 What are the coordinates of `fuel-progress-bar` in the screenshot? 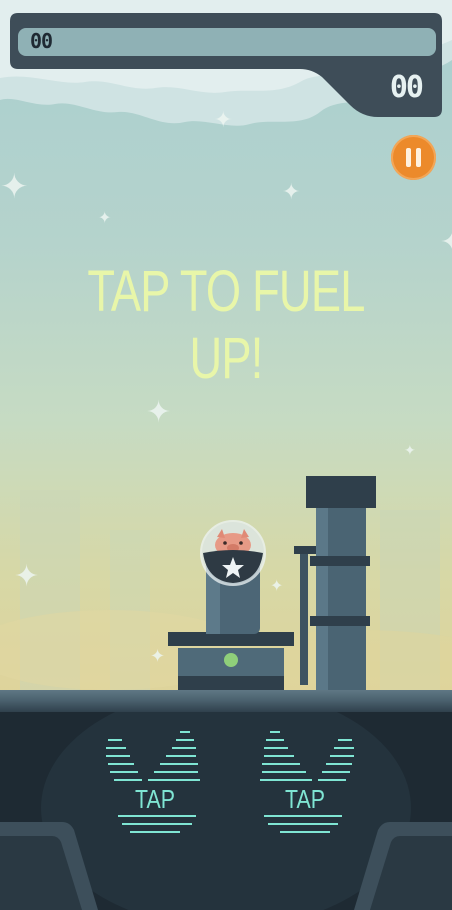 It's located at (227, 42).